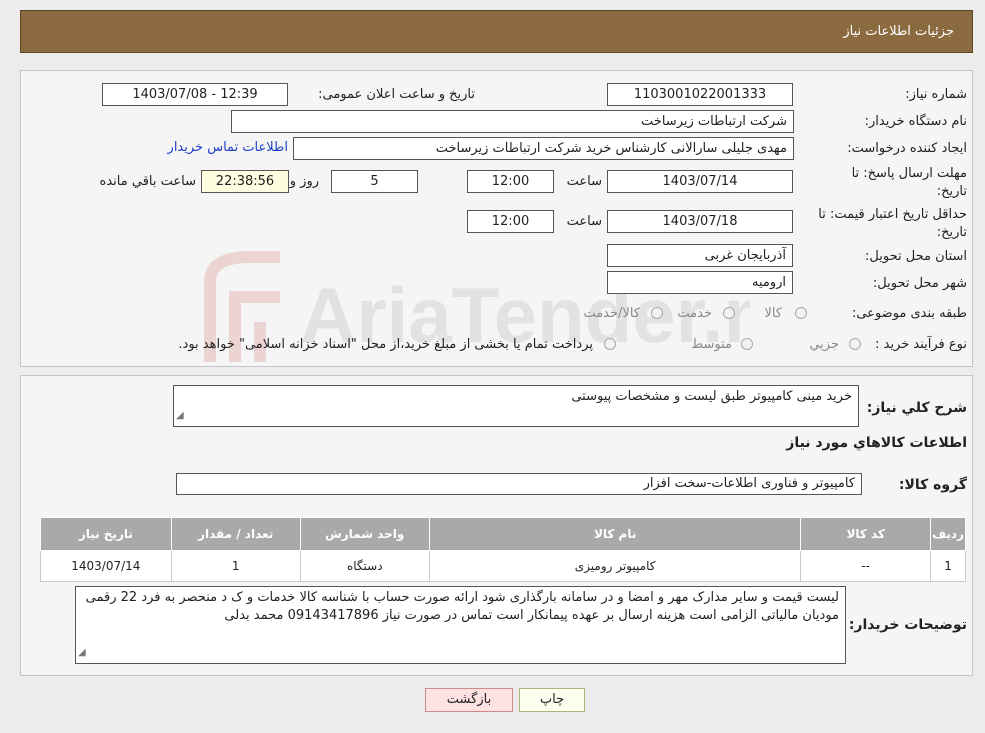  What do you see at coordinates (921, 344) in the screenshot?
I see `process-label: نوع فرآیند خرید :` at bounding box center [921, 344].